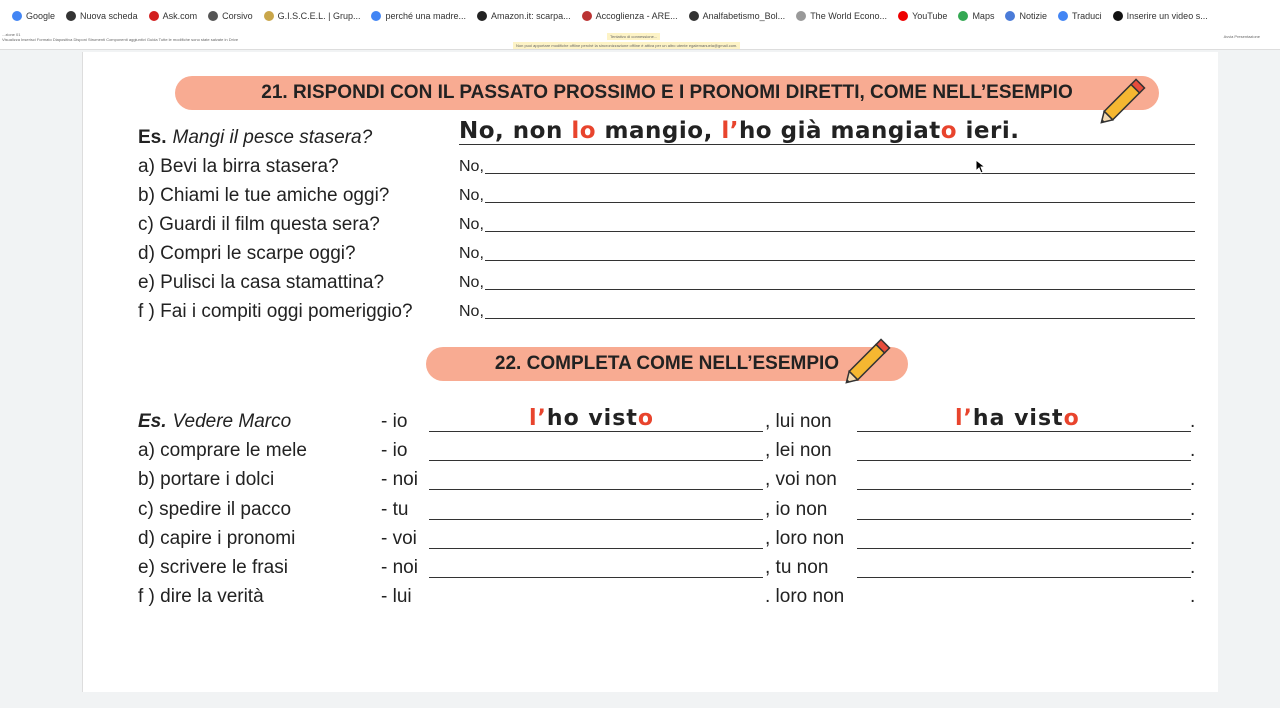  Describe the element at coordinates (797, 567) in the screenshot. I see `negation-5: , tu non` at that location.